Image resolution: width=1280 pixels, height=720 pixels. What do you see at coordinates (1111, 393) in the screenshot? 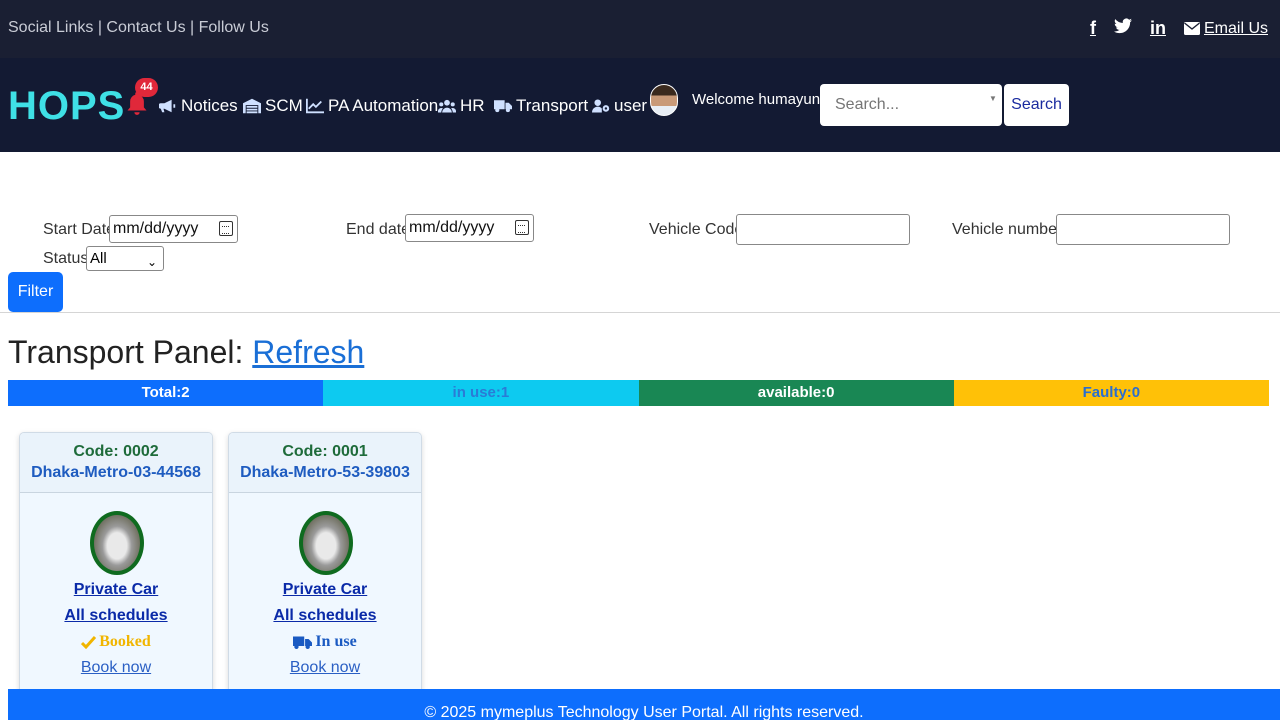
I see `stat-faulty: Faulty:0` at bounding box center [1111, 393].